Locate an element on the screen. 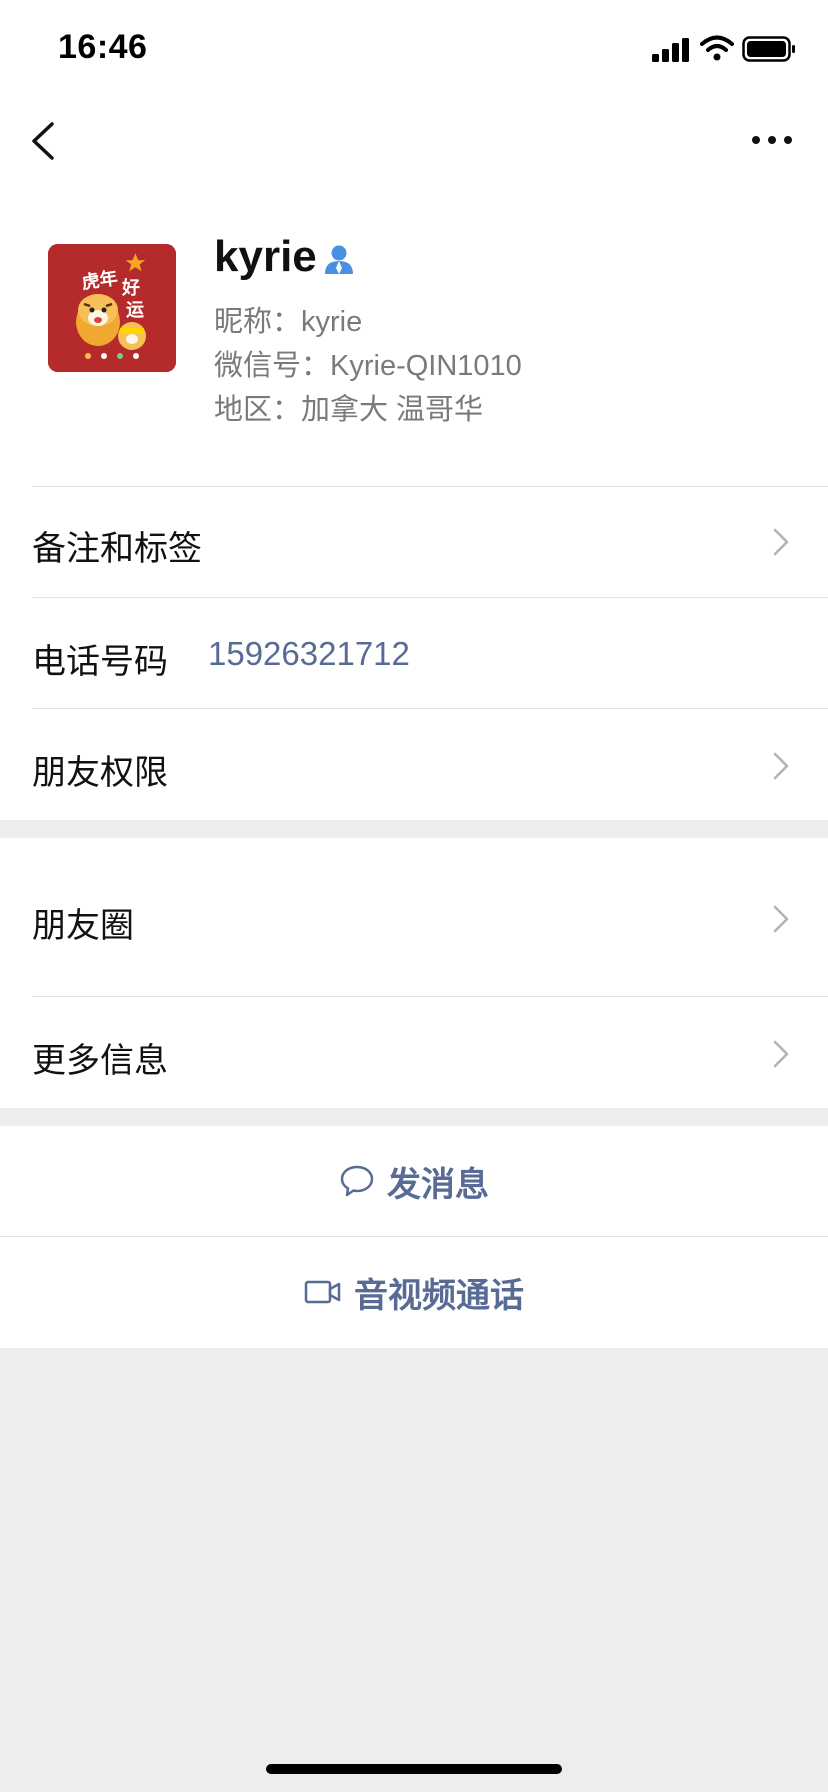  more-options-button is located at coordinates (772, 140).